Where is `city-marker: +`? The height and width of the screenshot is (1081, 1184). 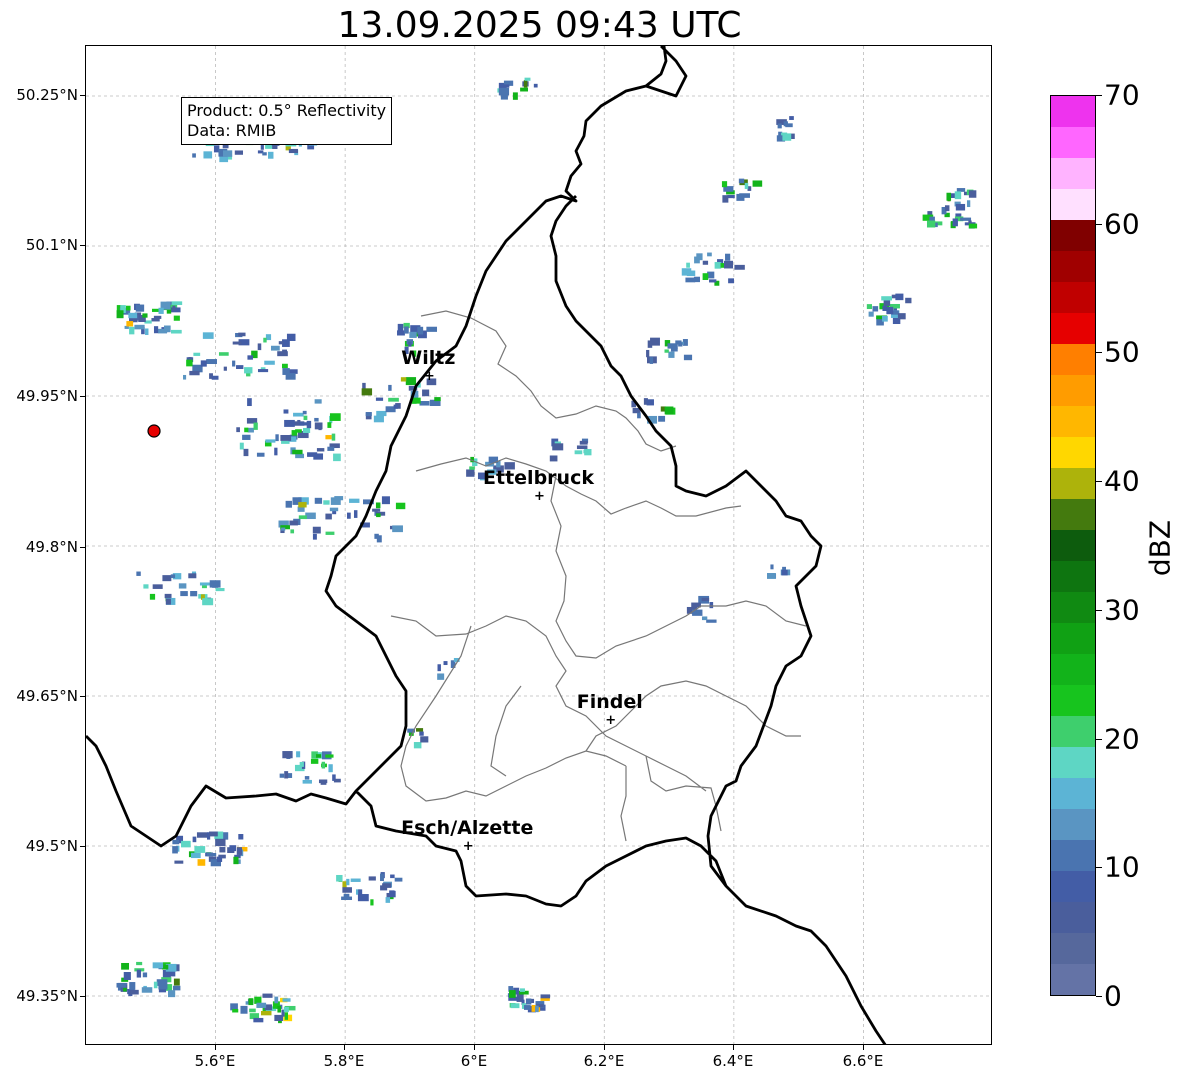
city-marker: + is located at coordinates (468, 846).